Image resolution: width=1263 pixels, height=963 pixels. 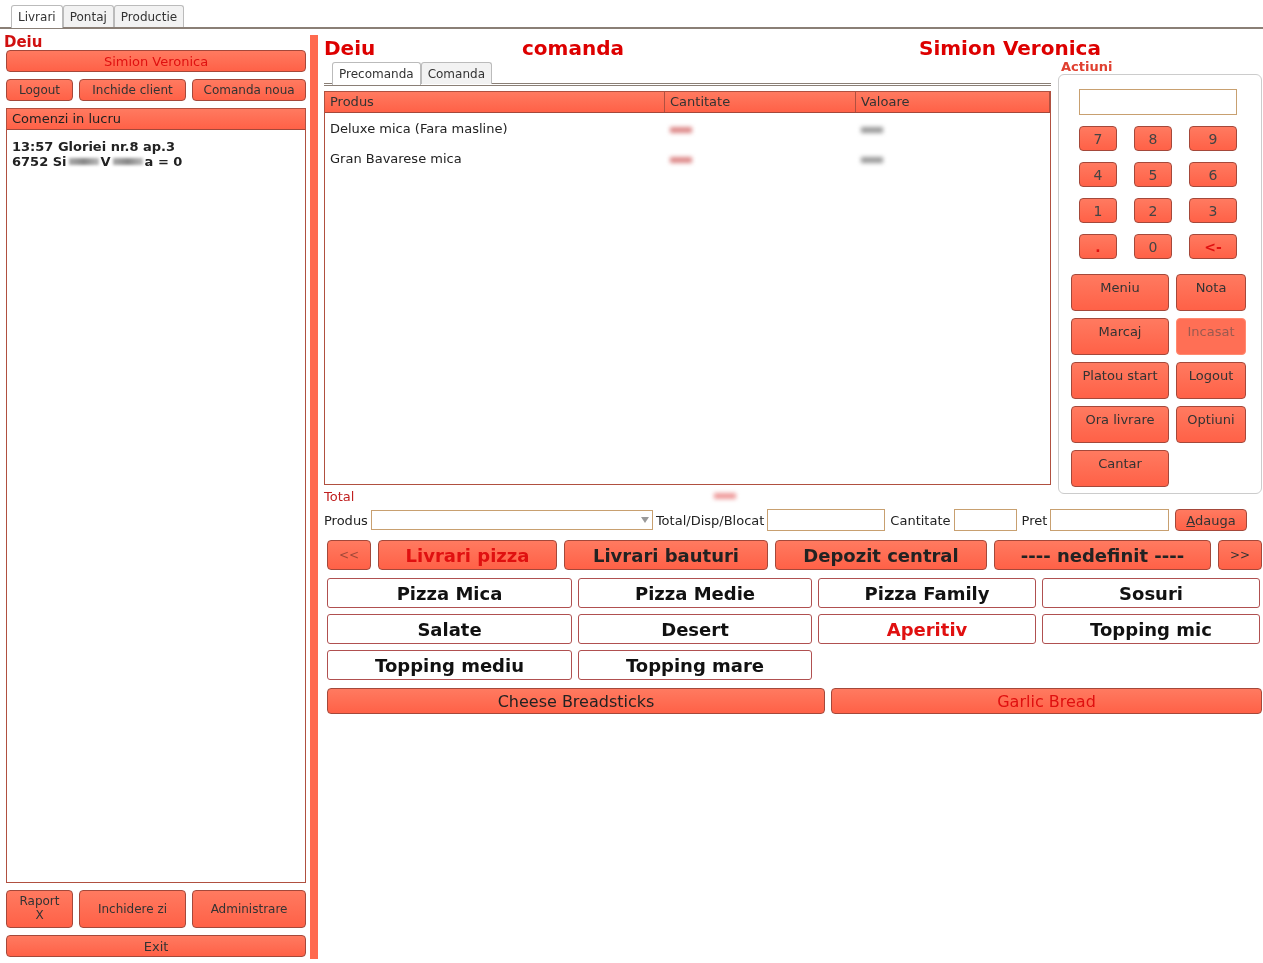 I want to click on mode-title: comanda, so click(x=573, y=49).